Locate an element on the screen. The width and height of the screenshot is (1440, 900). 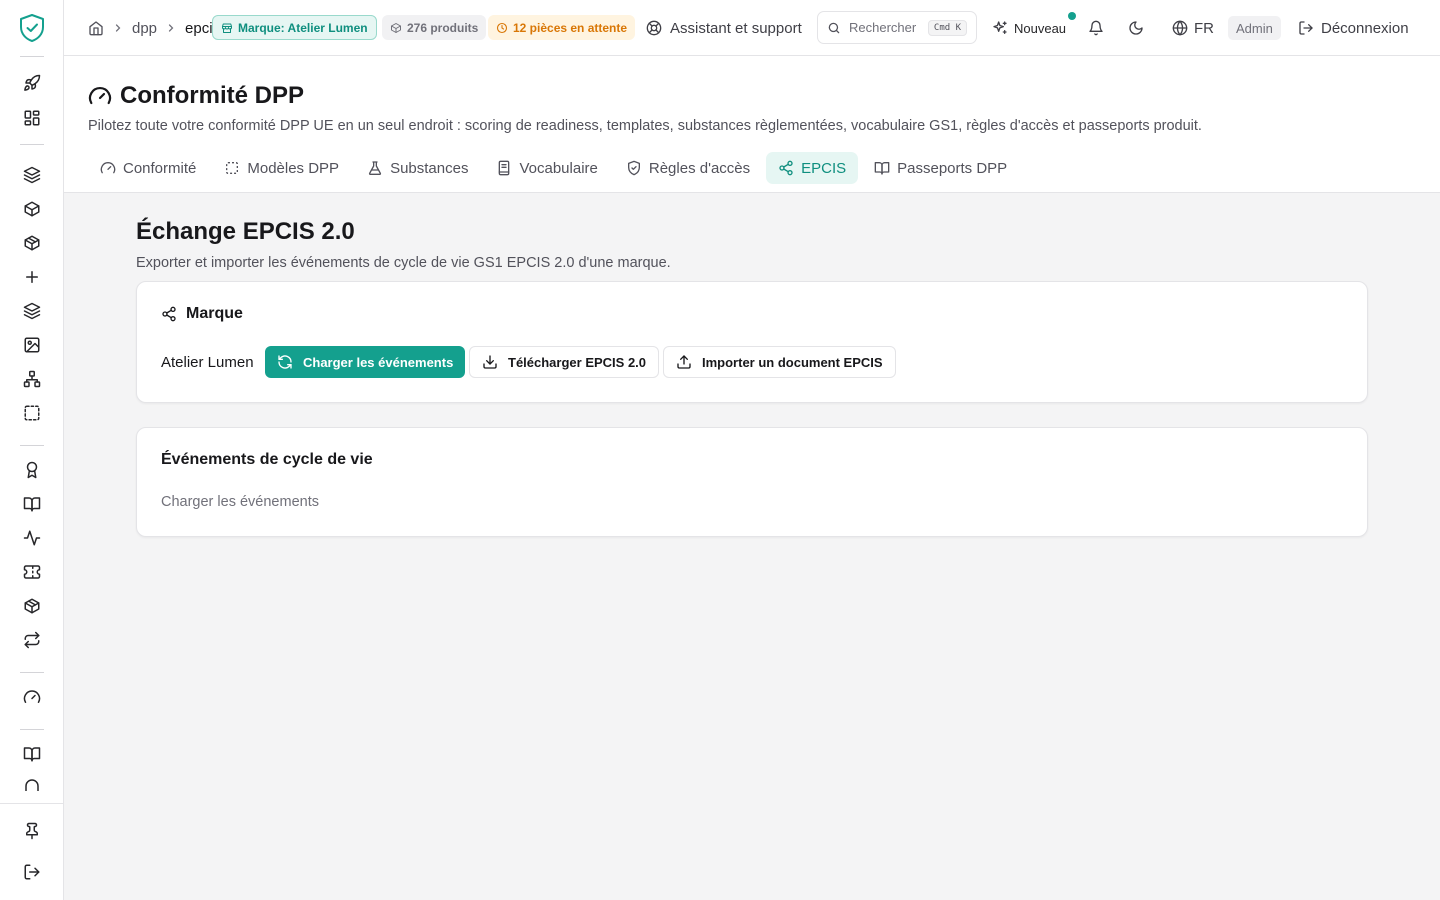
brand-card-title-text: Marque is located at coordinates (214, 313).